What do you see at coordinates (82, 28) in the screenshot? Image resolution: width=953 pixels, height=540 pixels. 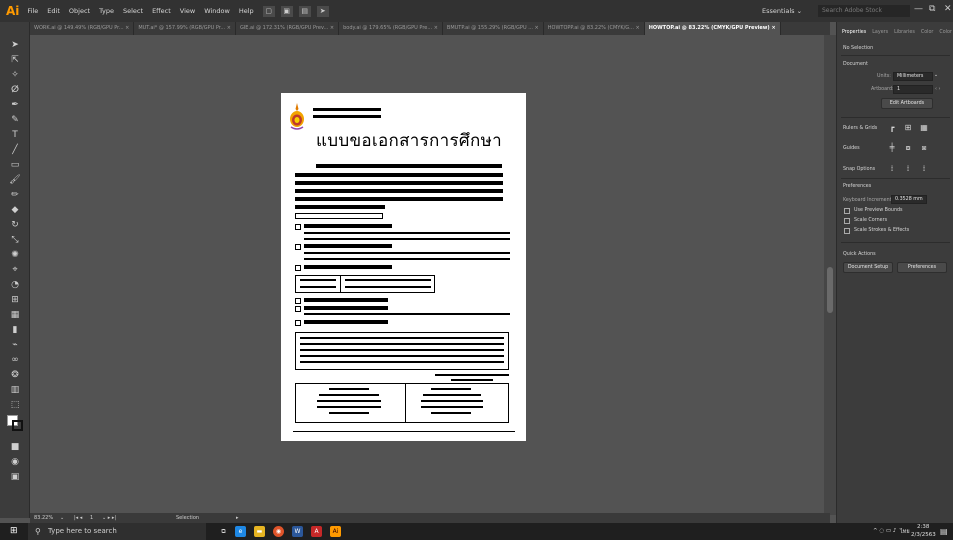 I see `tab-work: WORK.ai @ 149.49% (RGB/GPU Pr... ×` at bounding box center [82, 28].